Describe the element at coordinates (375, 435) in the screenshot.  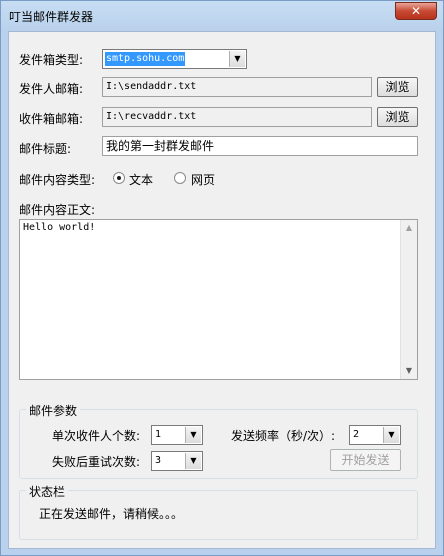
I see `frequency-select: 2 ▼` at that location.